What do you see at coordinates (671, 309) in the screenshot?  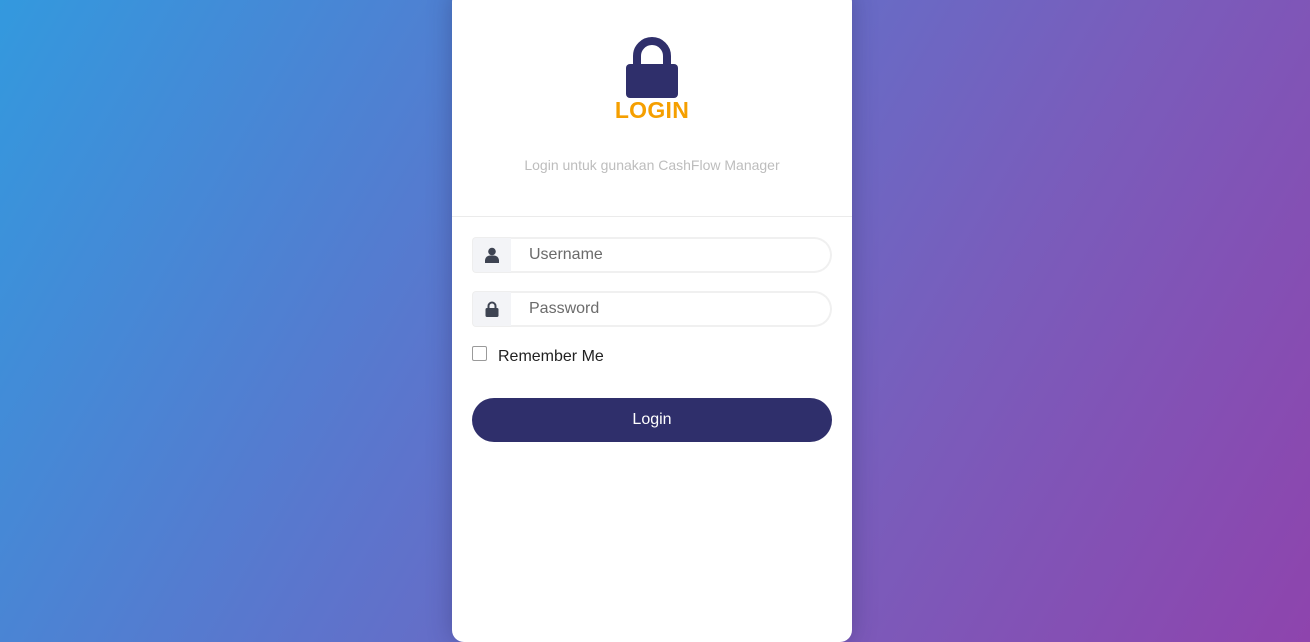 I see `password-input` at bounding box center [671, 309].